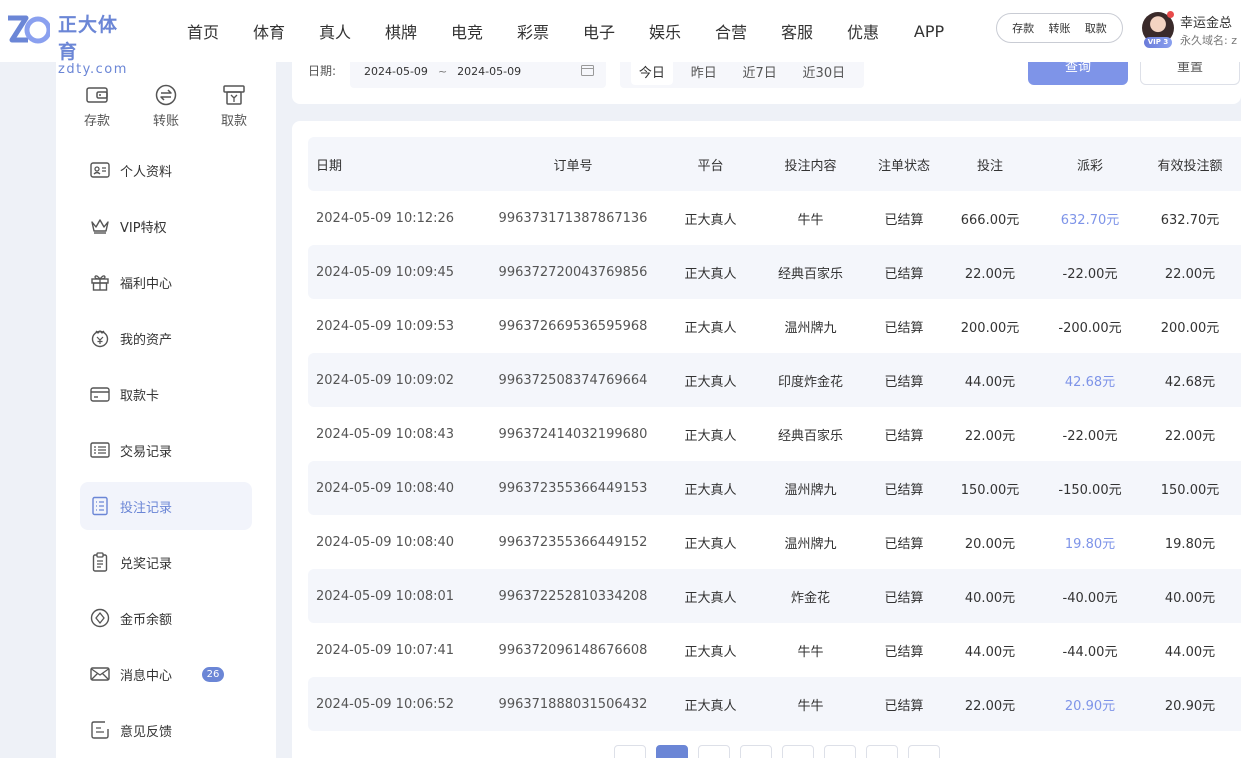 Image resolution: width=1241 pixels, height=758 pixels. Describe the element at coordinates (100, 674) in the screenshot. I see `mail-icon` at that location.